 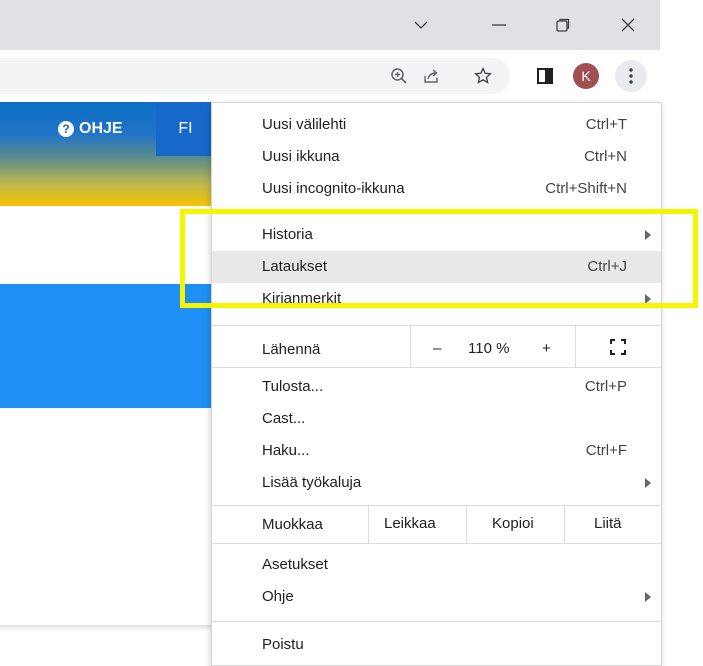 What do you see at coordinates (546, 348) in the screenshot?
I see `zoom-in-button: +` at bounding box center [546, 348].